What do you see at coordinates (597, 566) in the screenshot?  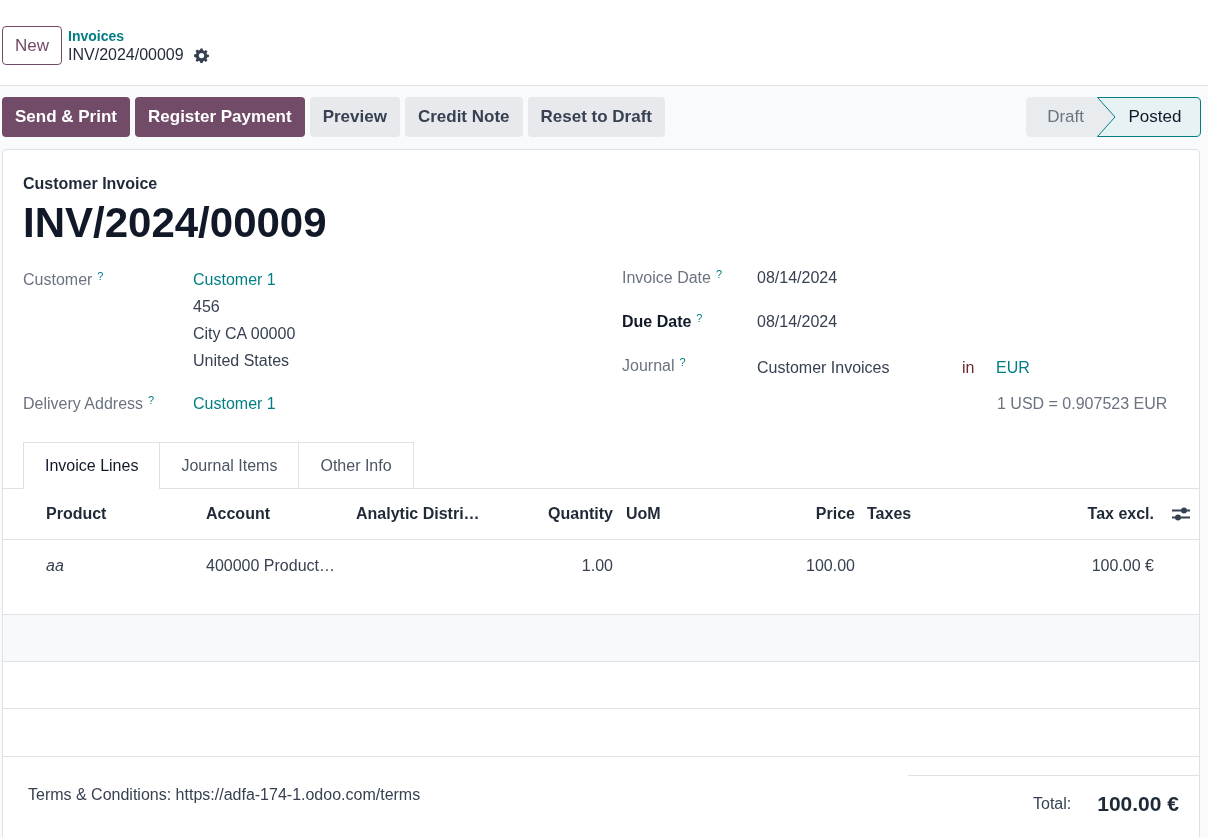 I see `table-cell-text: 1.00` at bounding box center [597, 566].